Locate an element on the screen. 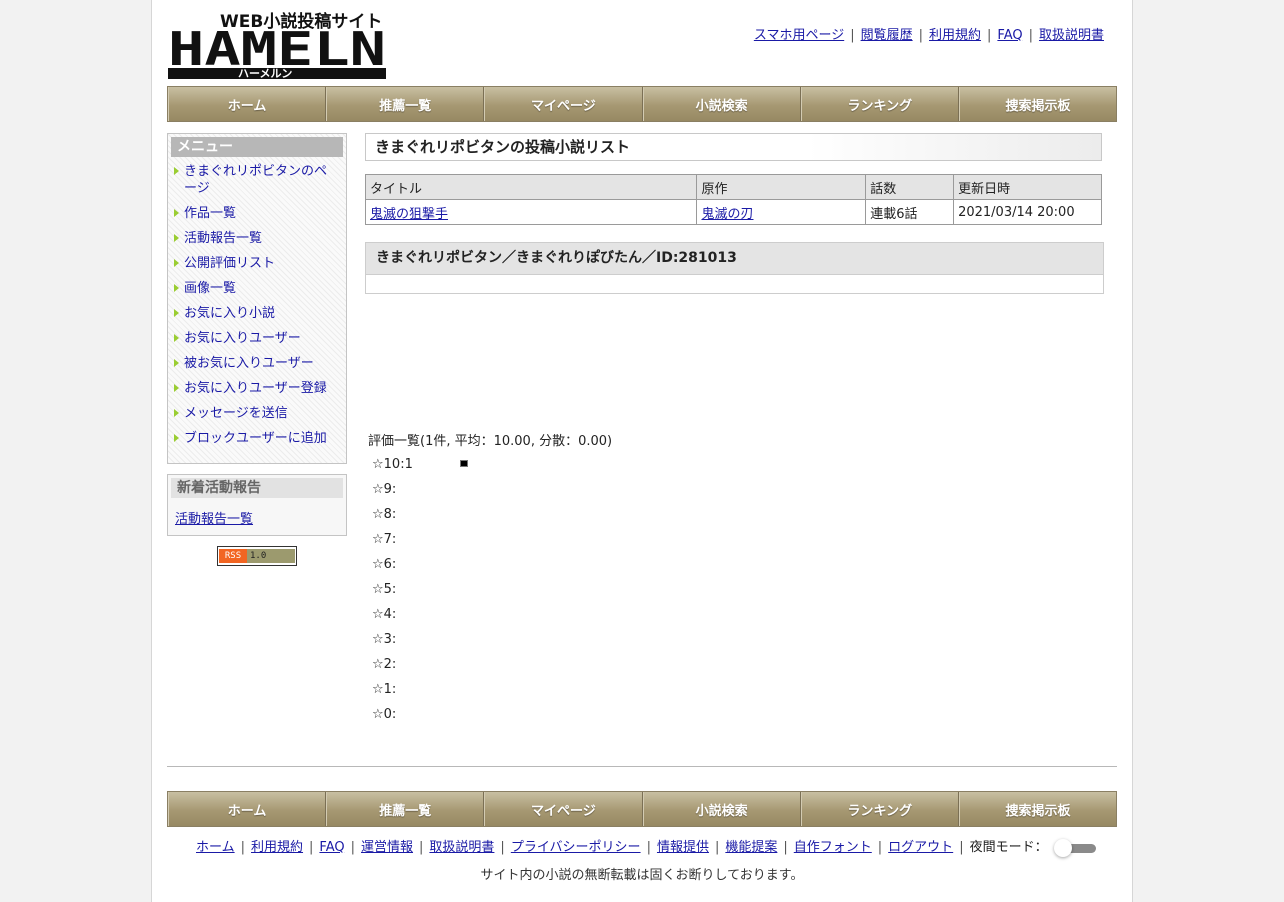 The image size is (1284, 902). rating-label: ☆4: is located at coordinates (384, 614).